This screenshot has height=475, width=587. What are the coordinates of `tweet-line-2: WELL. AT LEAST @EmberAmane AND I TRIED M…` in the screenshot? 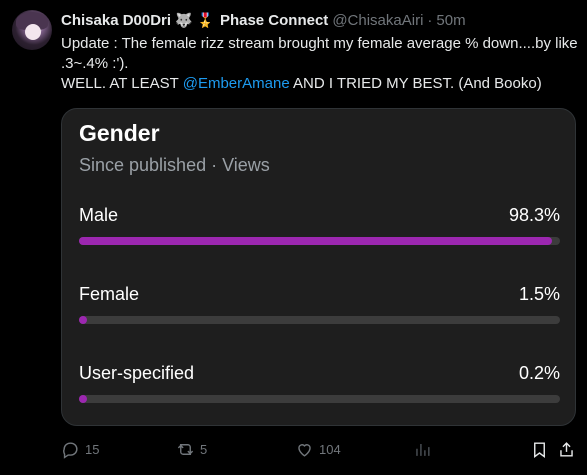 It's located at (321, 84).